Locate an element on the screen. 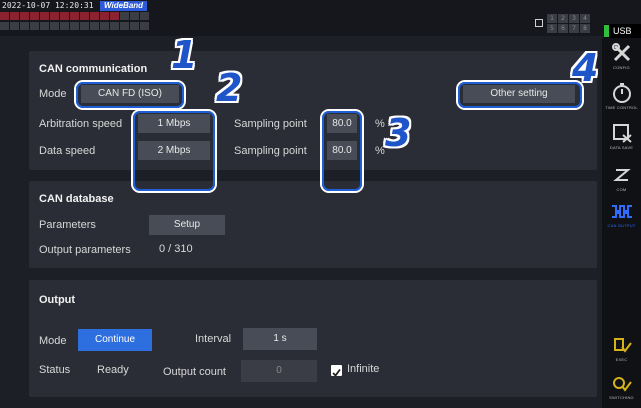  output-count-input: 0 is located at coordinates (279, 371).